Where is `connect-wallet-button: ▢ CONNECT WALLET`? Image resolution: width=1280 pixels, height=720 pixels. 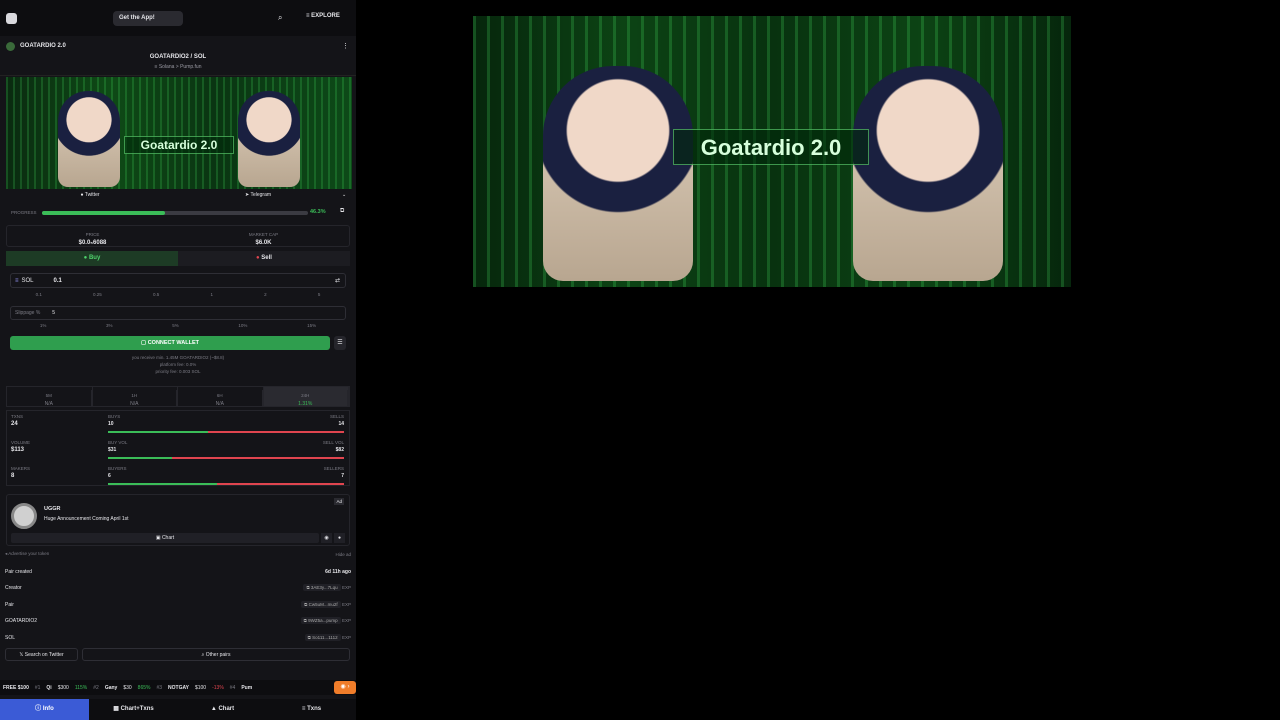 connect-wallet-button: ▢ CONNECT WALLET is located at coordinates (170, 343).